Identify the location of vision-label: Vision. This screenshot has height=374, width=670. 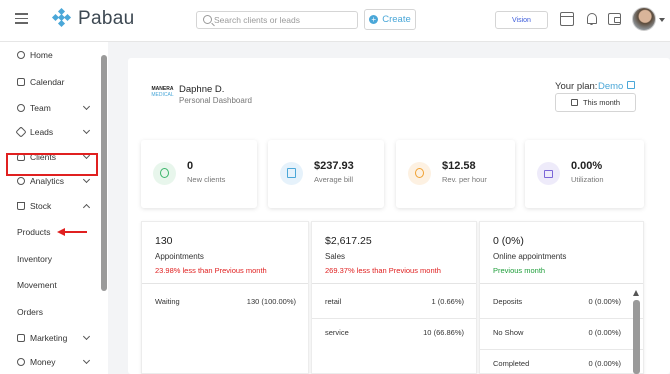
(521, 20).